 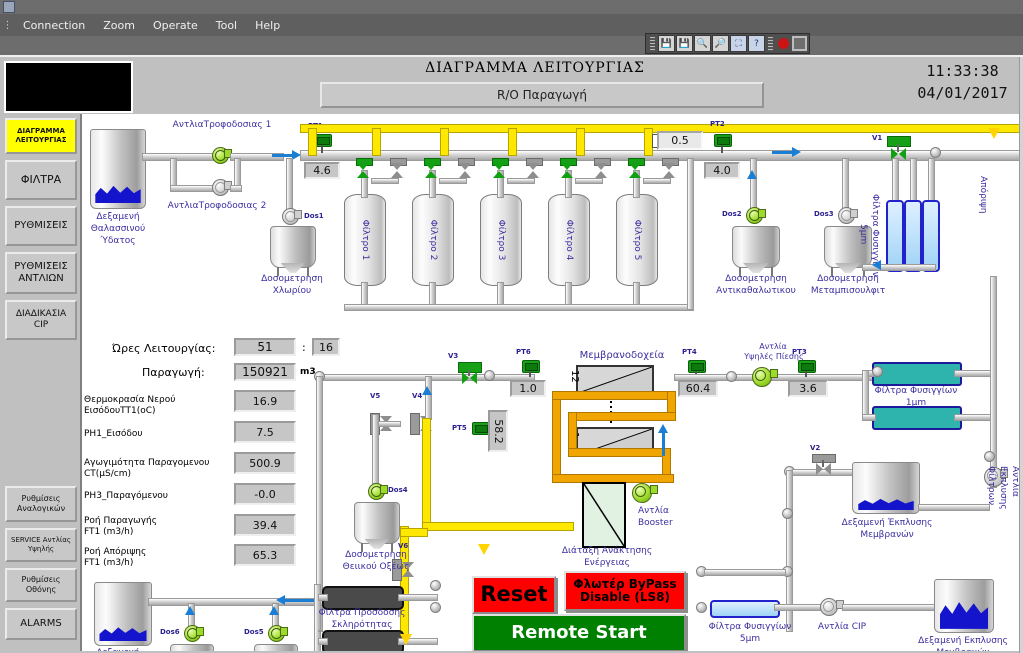 I want to click on filter1-inlet-valve, so click(x=363, y=170).